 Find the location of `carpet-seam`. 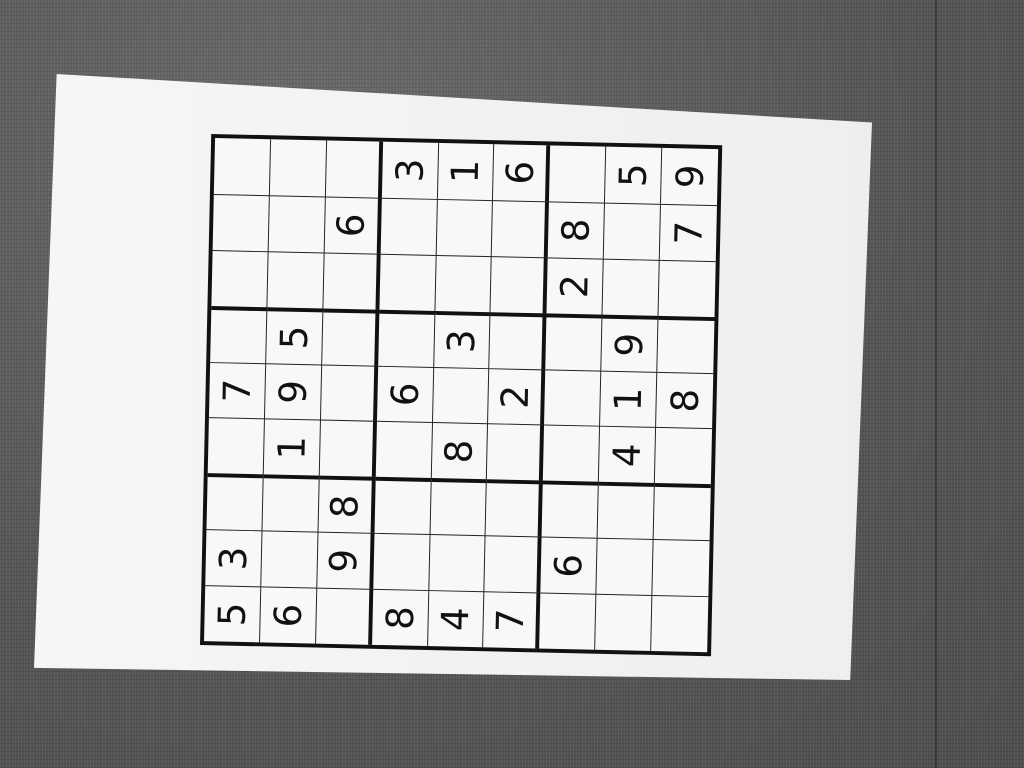

carpet-seam is located at coordinates (936, 384).